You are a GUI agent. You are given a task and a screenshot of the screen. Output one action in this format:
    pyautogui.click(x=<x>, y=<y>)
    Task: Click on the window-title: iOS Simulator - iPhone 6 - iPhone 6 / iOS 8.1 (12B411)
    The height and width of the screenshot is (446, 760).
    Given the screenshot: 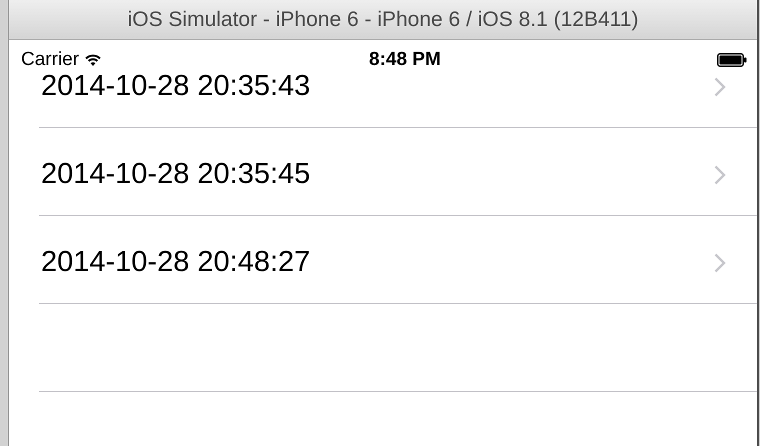 What is the action you would take?
    pyautogui.click(x=383, y=20)
    